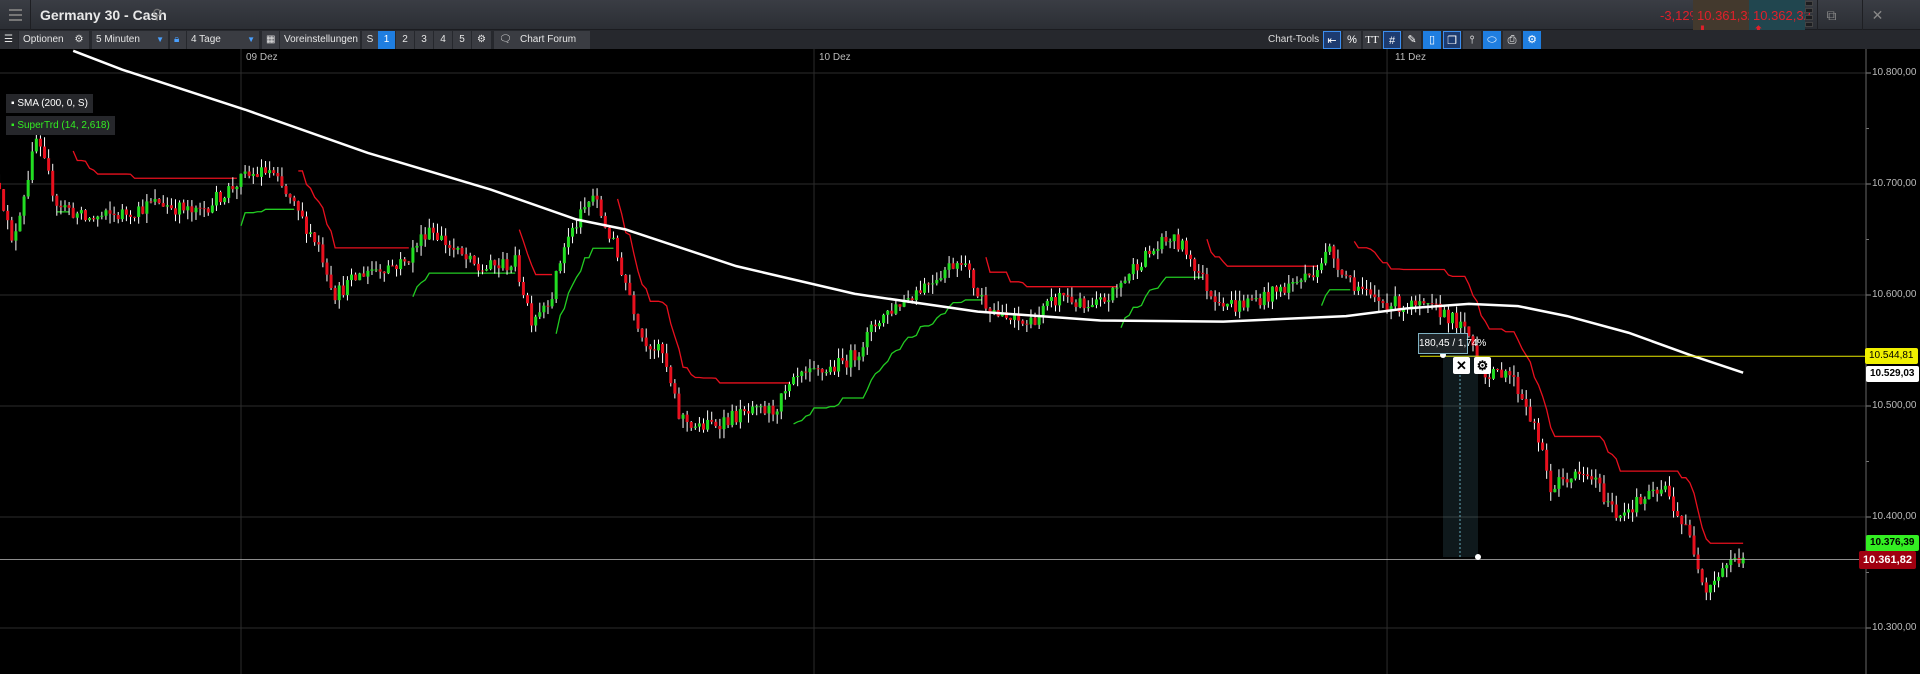  Describe the element at coordinates (1512, 40) in the screenshot. I see `print-icon: ⎙` at that location.